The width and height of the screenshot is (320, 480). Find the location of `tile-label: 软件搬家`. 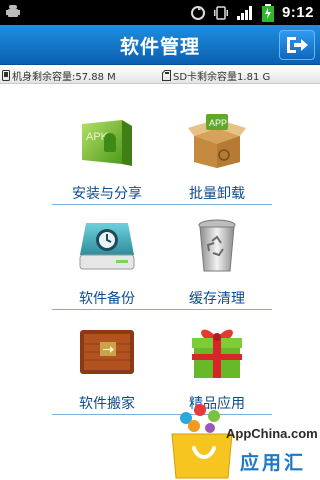

tile-label: 软件搬家 is located at coordinates (107, 404).